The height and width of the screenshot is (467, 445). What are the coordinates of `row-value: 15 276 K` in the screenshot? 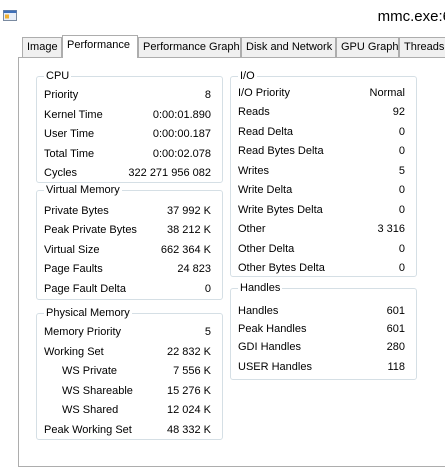 It's located at (188, 391).